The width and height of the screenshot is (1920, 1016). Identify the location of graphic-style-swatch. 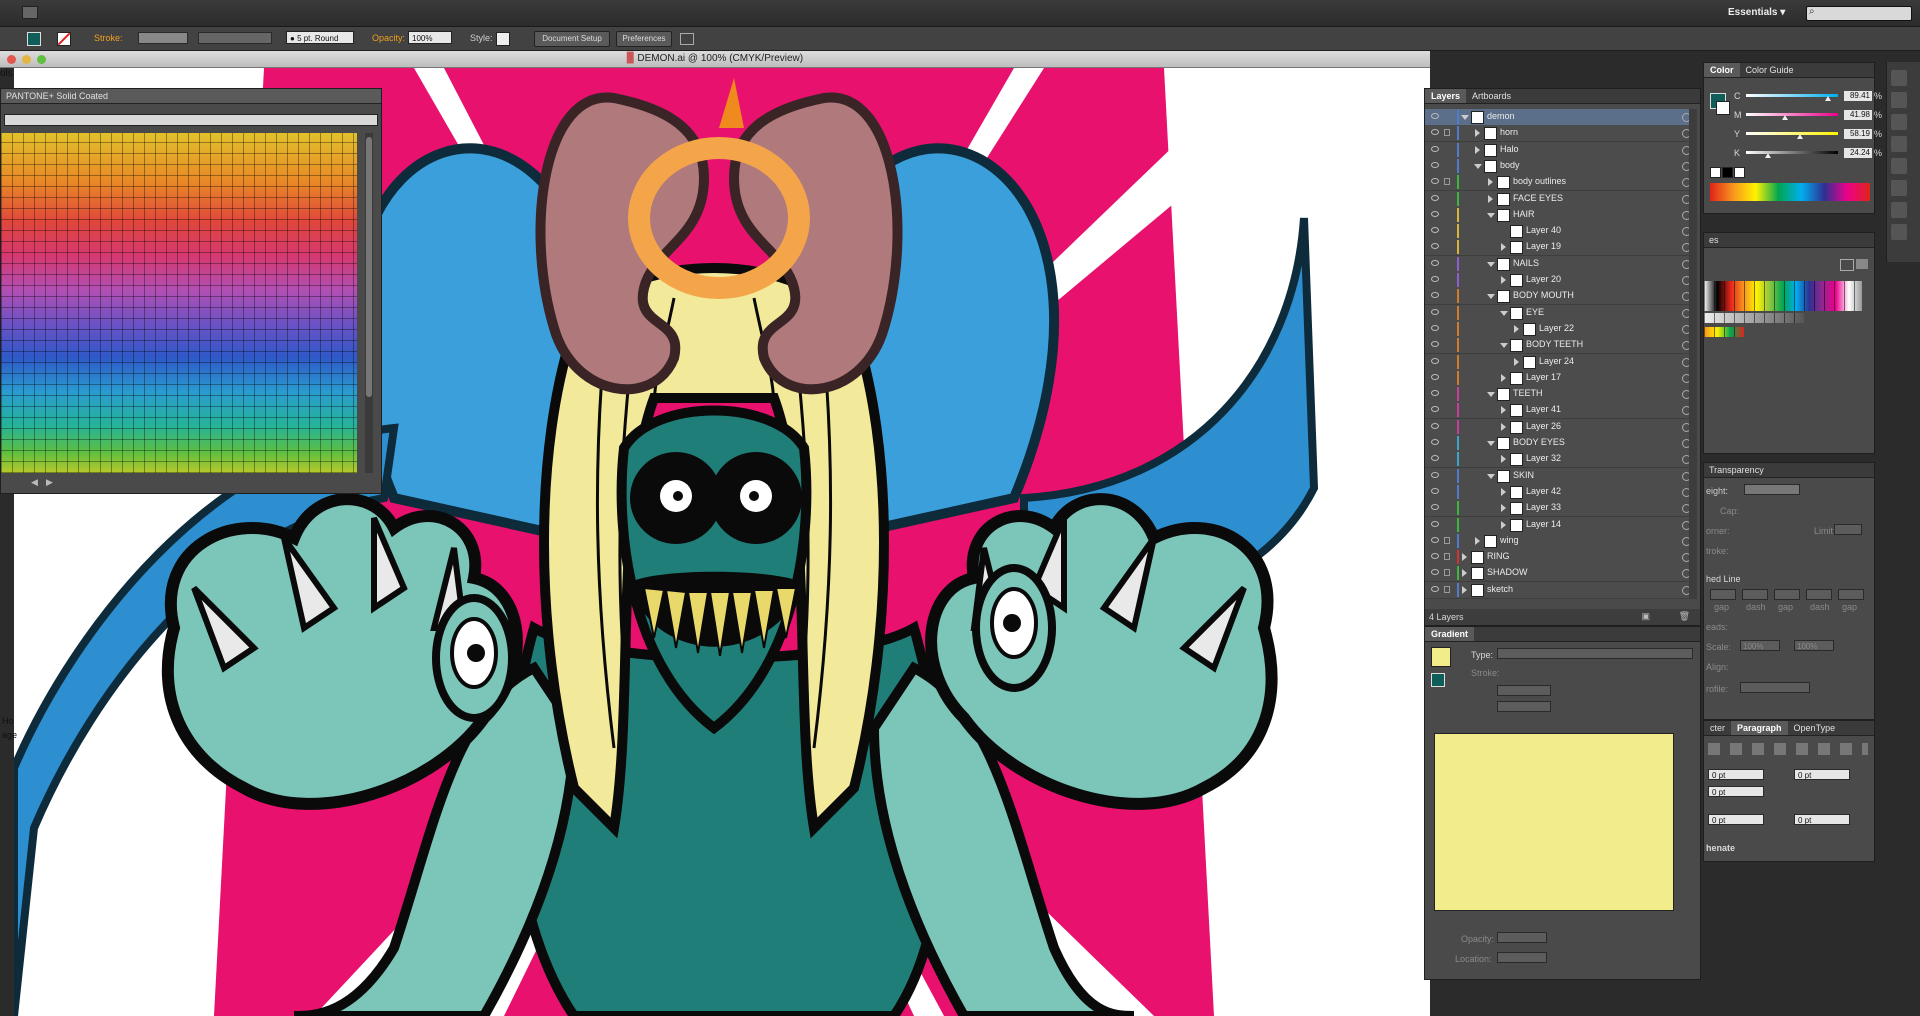
(503, 39).